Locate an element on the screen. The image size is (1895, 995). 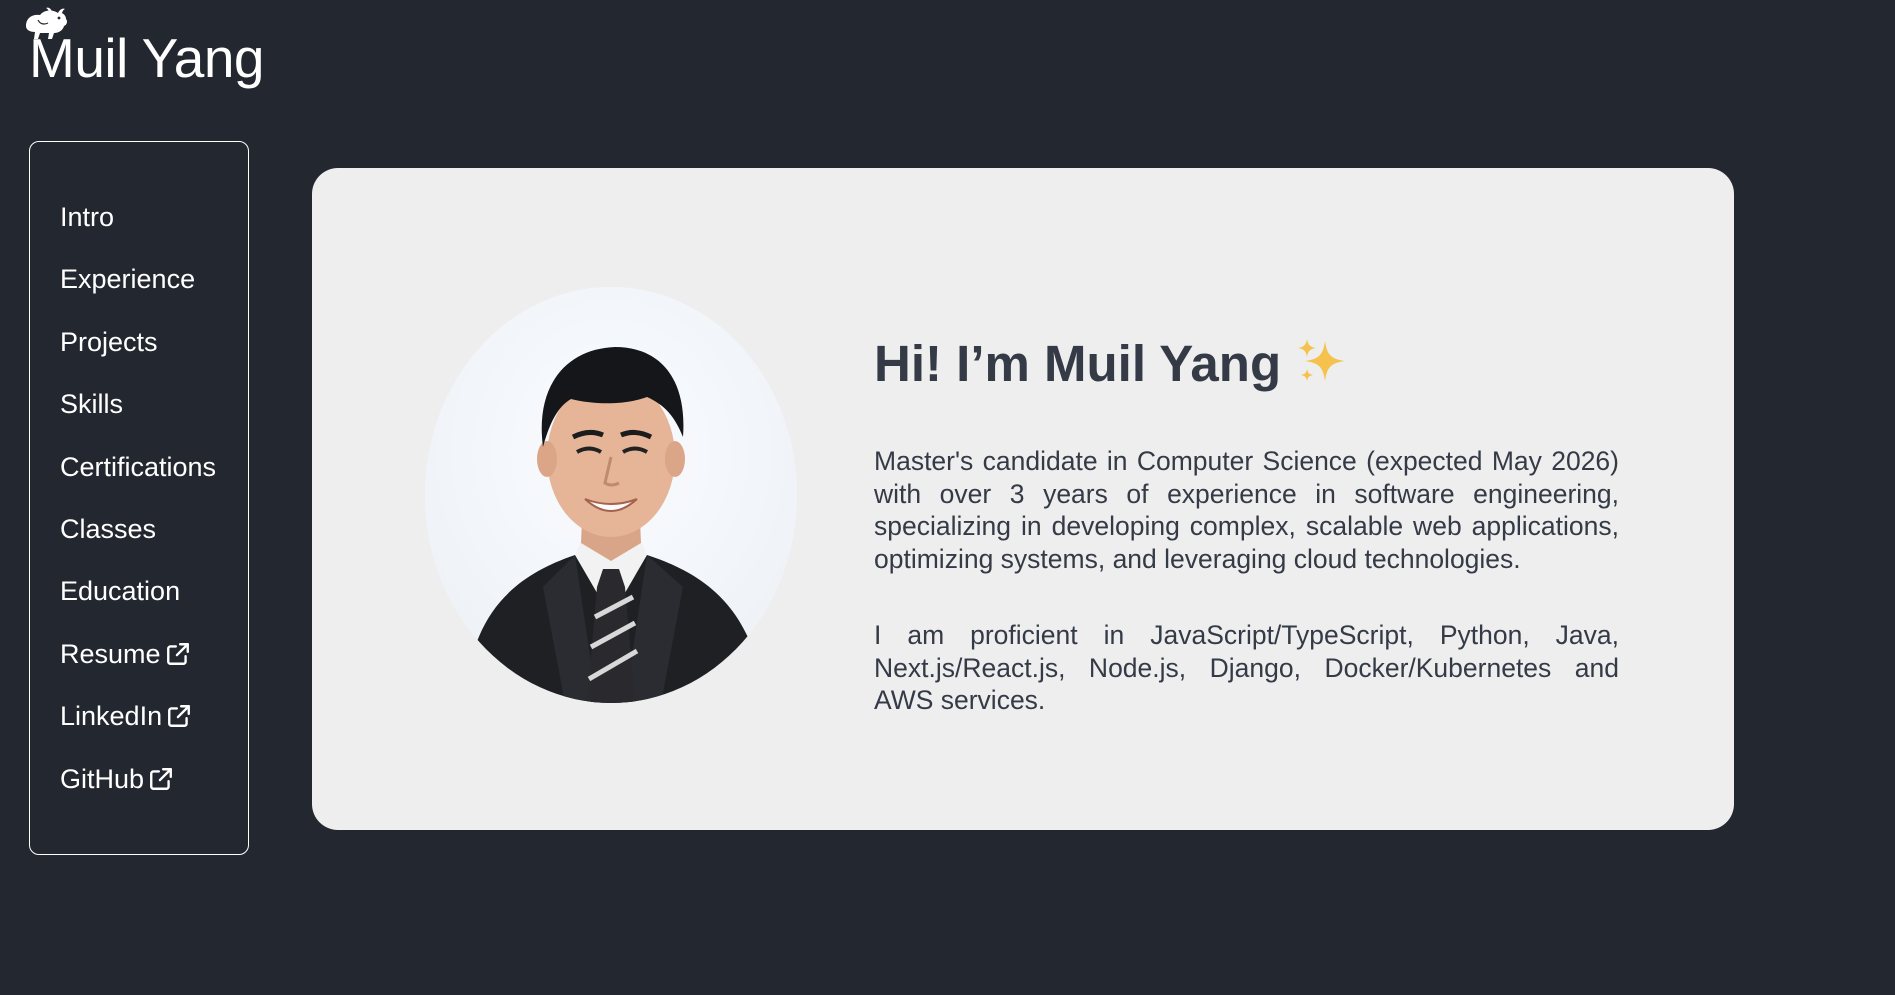
sidebar-item-education: Education is located at coordinates (138, 607).